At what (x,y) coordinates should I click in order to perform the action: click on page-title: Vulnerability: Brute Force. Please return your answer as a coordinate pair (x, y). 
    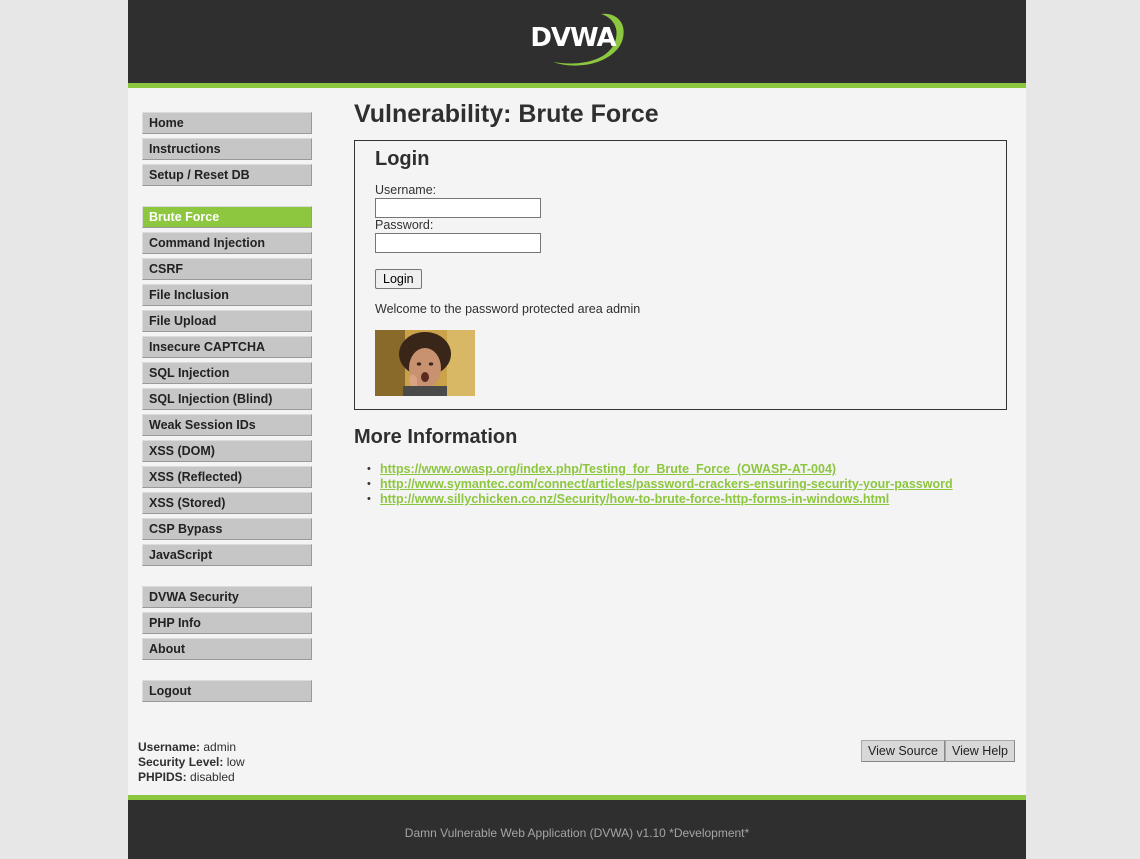
    Looking at the image, I should click on (506, 114).